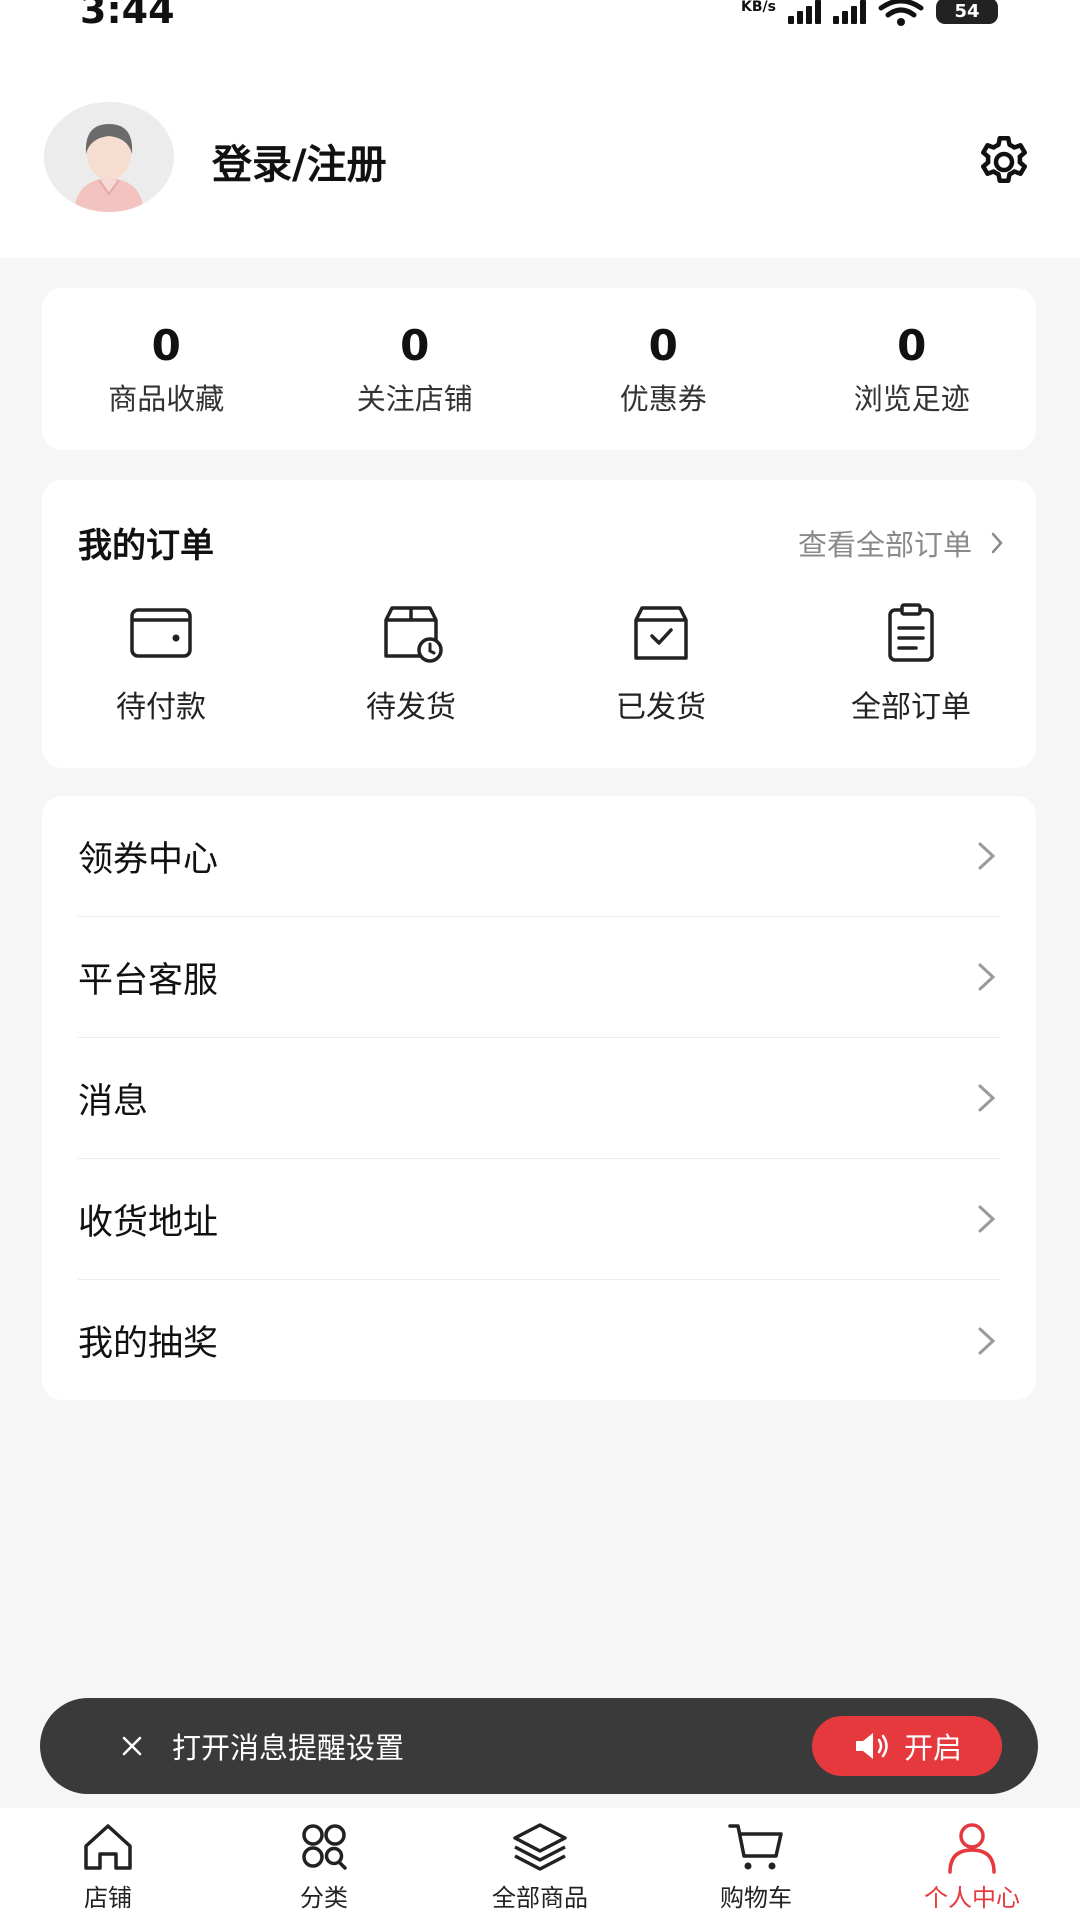 The height and width of the screenshot is (1920, 1080). Describe the element at coordinates (148, 1344) in the screenshot. I see `menu-item-label: 我的抽奖` at that location.